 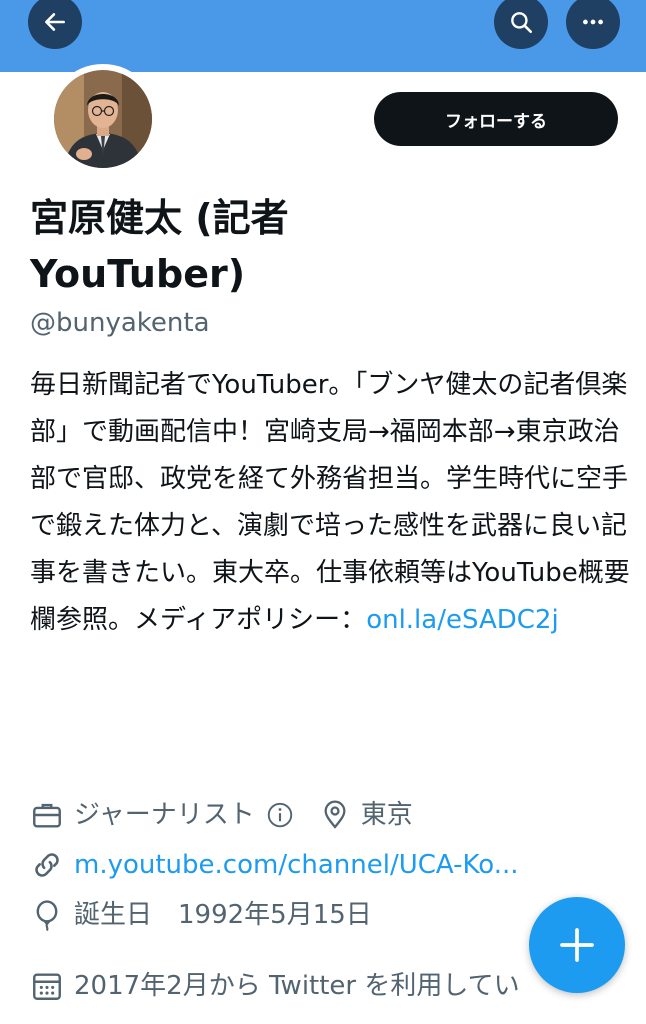 What do you see at coordinates (47, 815) in the screenshot?
I see `briefcase-icon` at bounding box center [47, 815].